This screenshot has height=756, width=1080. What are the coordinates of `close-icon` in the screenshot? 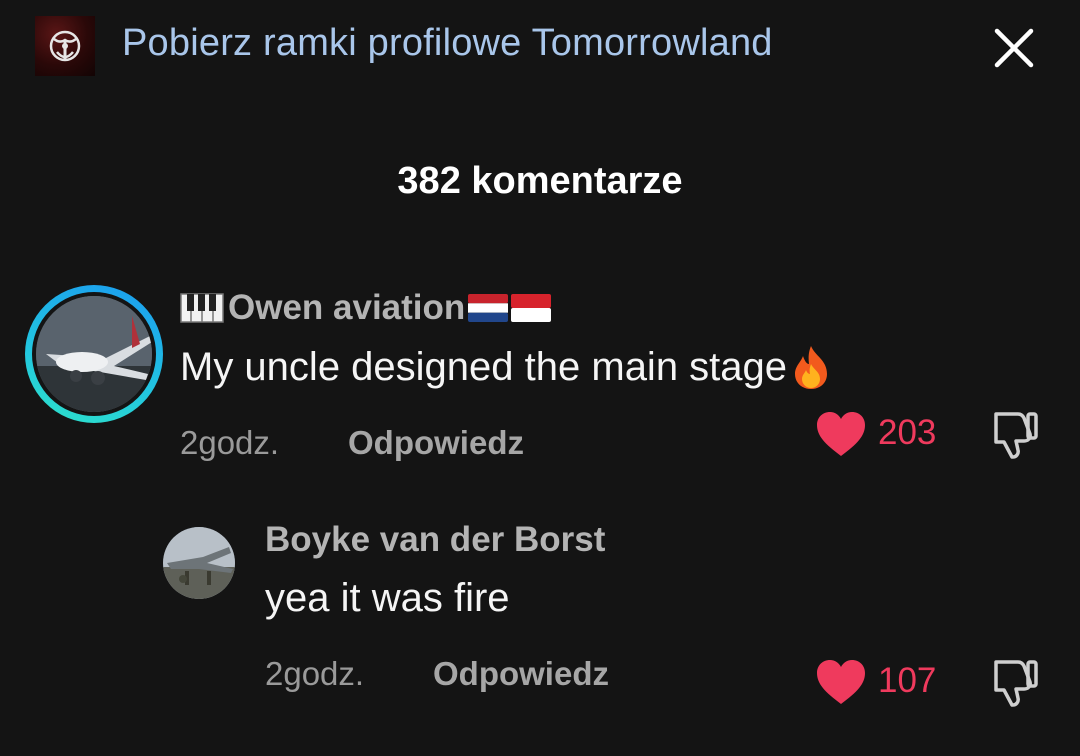 It's located at (1014, 48).